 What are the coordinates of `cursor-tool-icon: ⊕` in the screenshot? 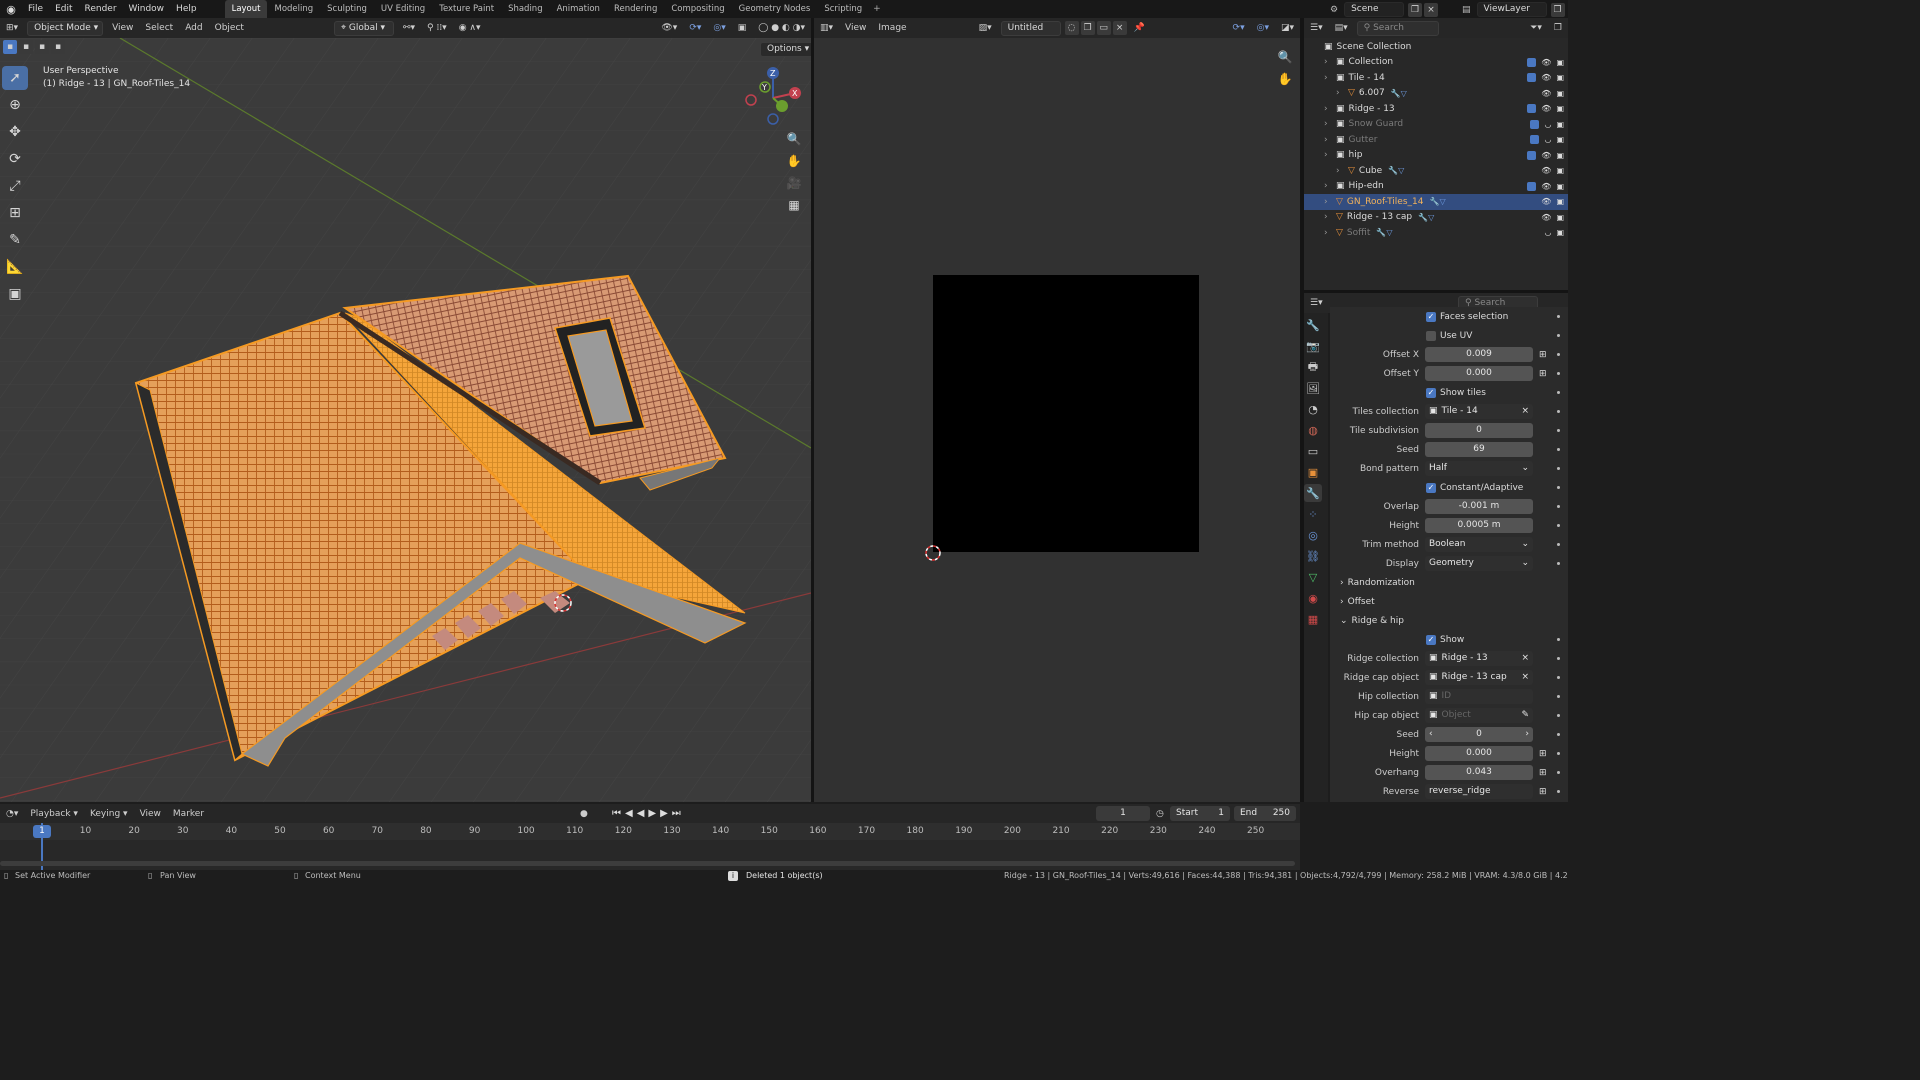 It's located at (15, 105).